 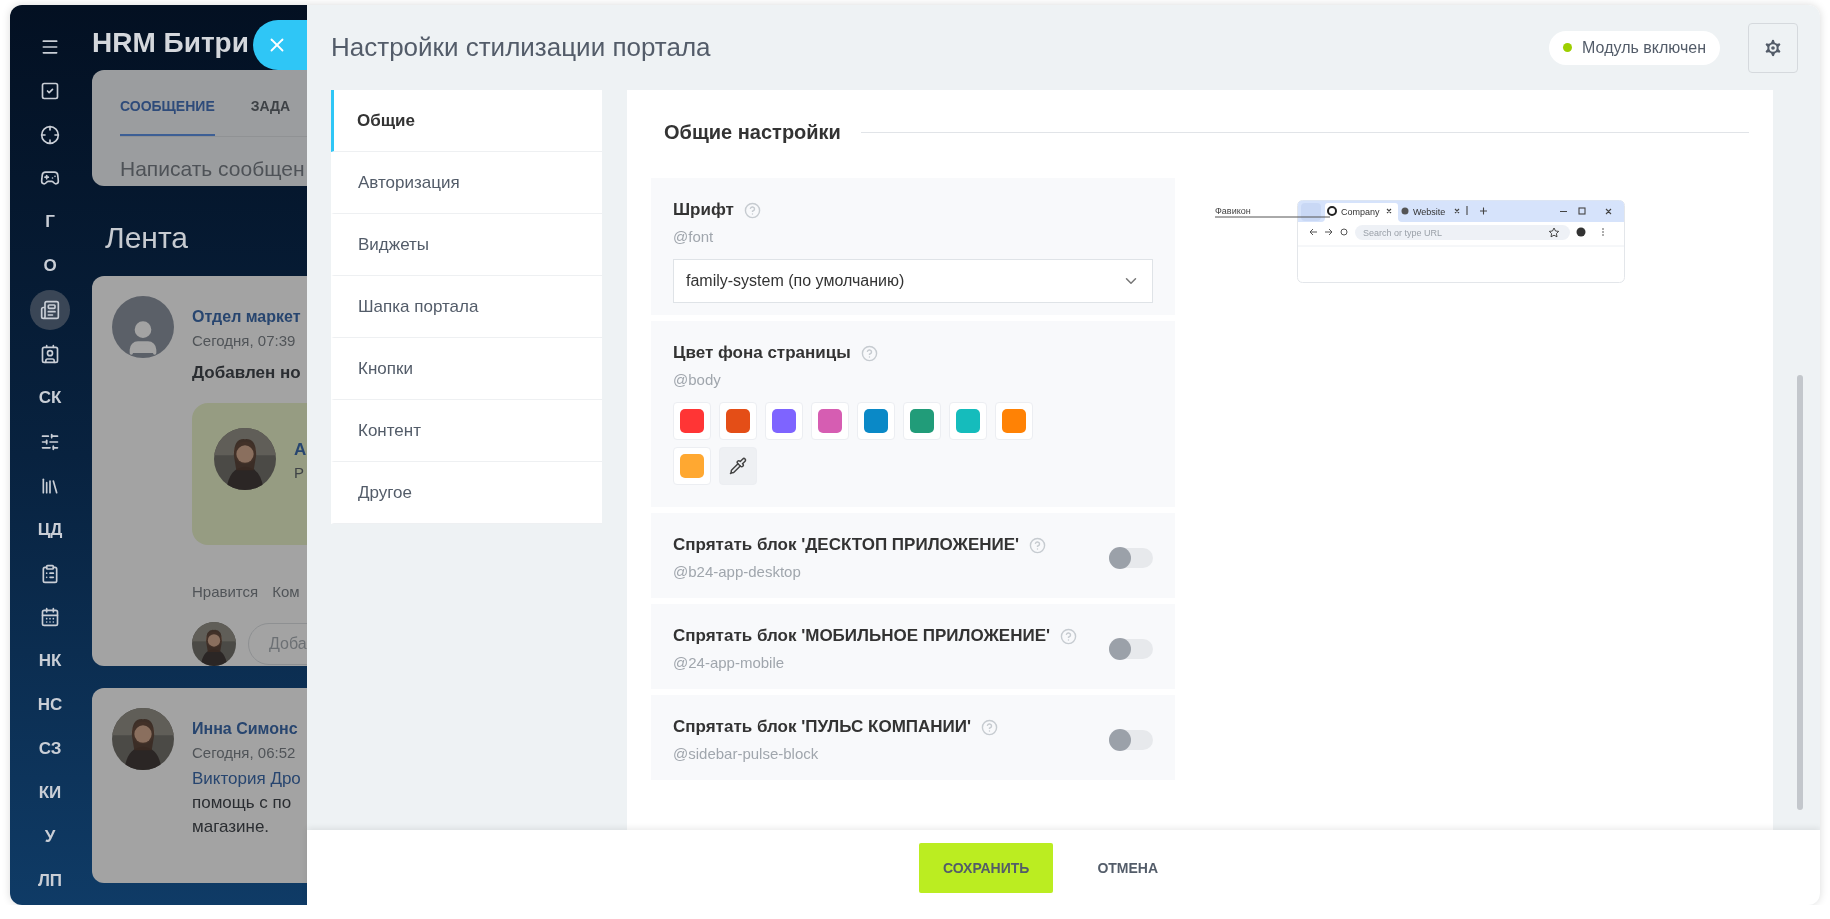 What do you see at coordinates (1429, 212) in the screenshot?
I see `tab-label: Website` at bounding box center [1429, 212].